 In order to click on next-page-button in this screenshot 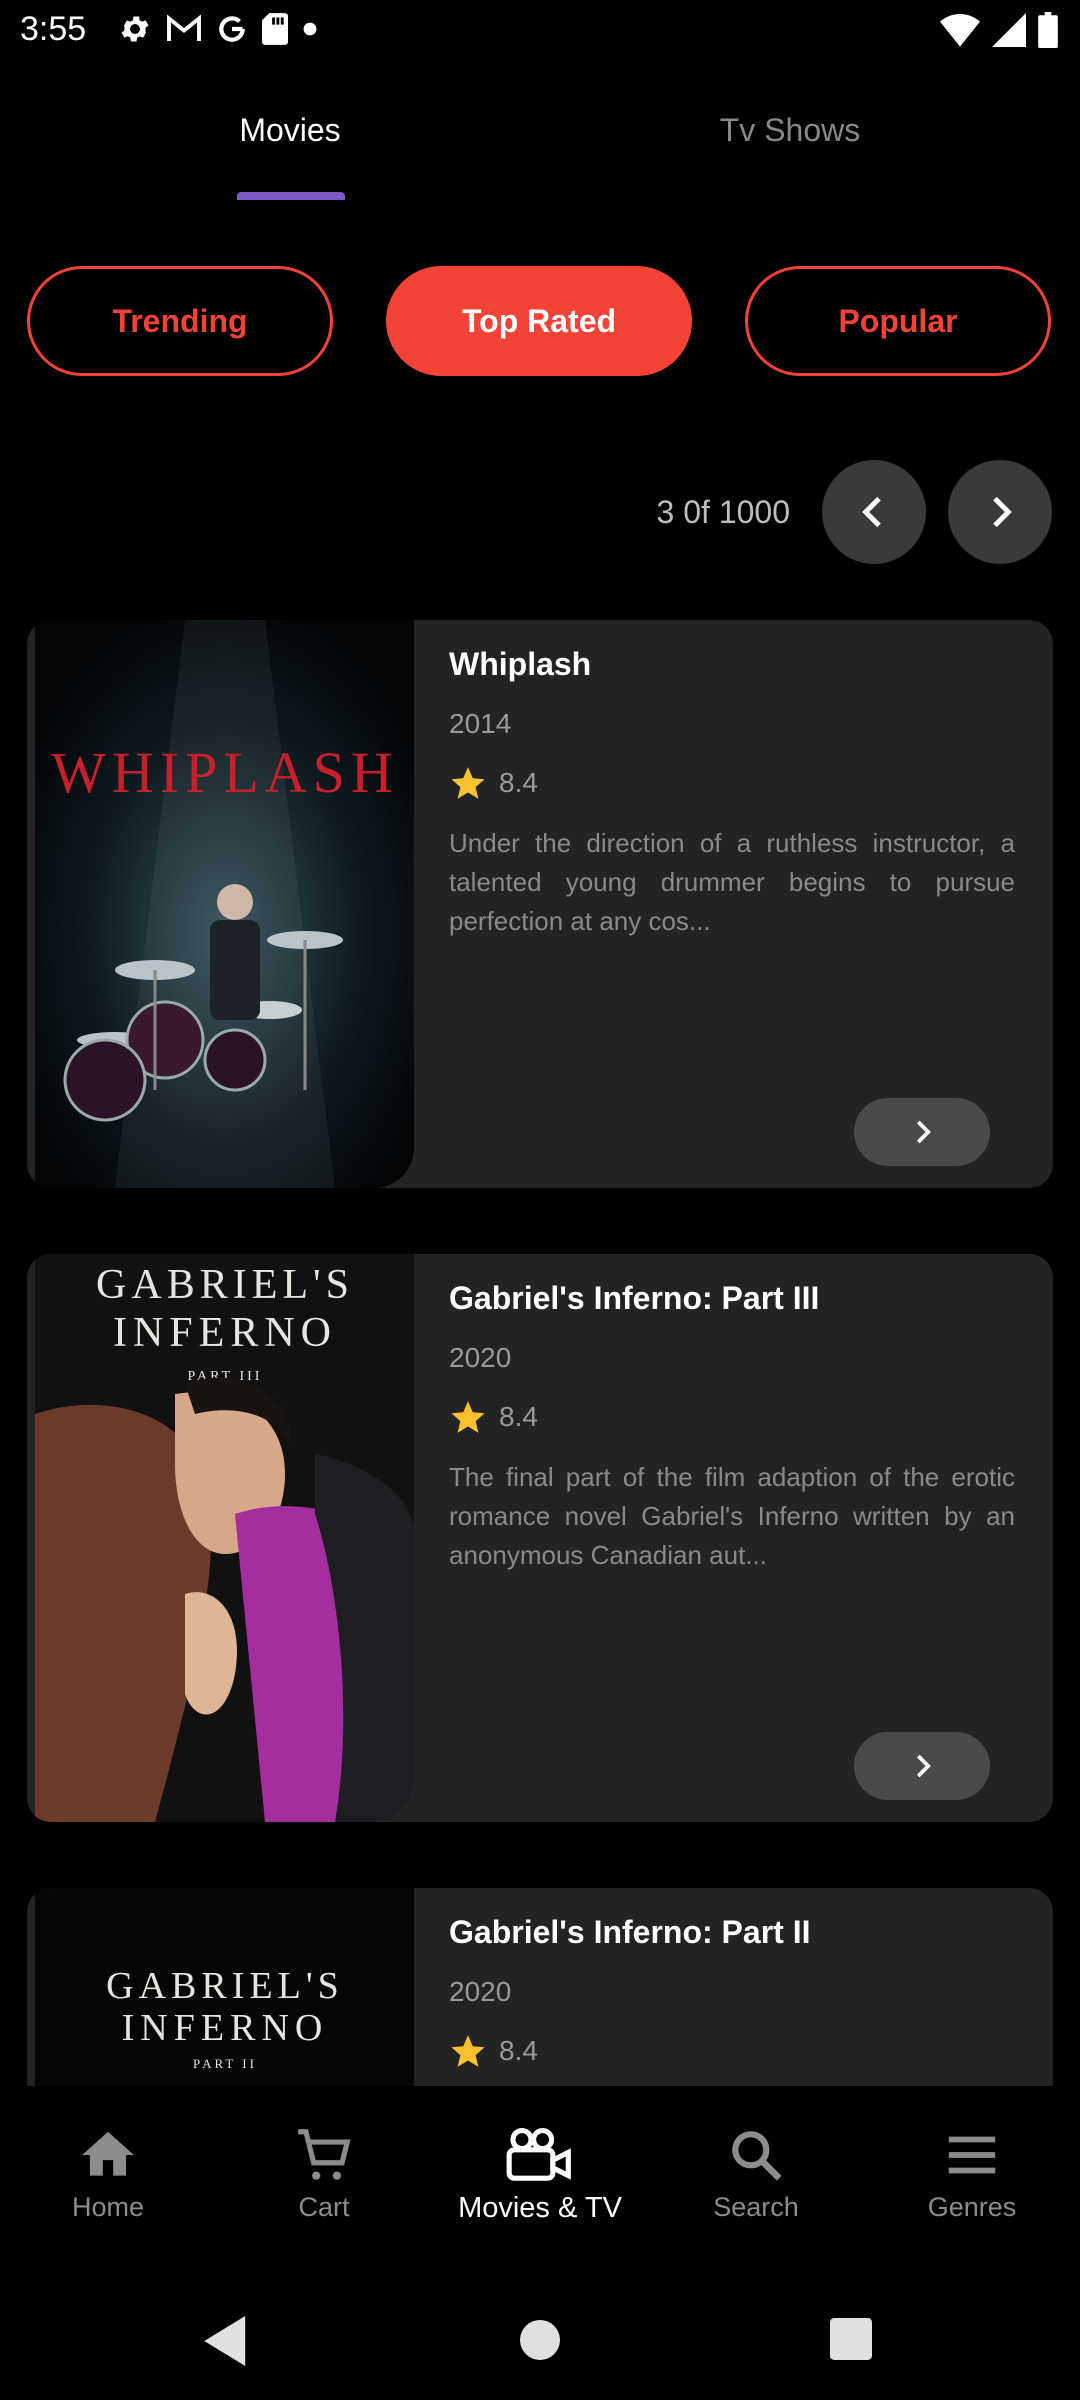, I will do `click(1000, 512)`.